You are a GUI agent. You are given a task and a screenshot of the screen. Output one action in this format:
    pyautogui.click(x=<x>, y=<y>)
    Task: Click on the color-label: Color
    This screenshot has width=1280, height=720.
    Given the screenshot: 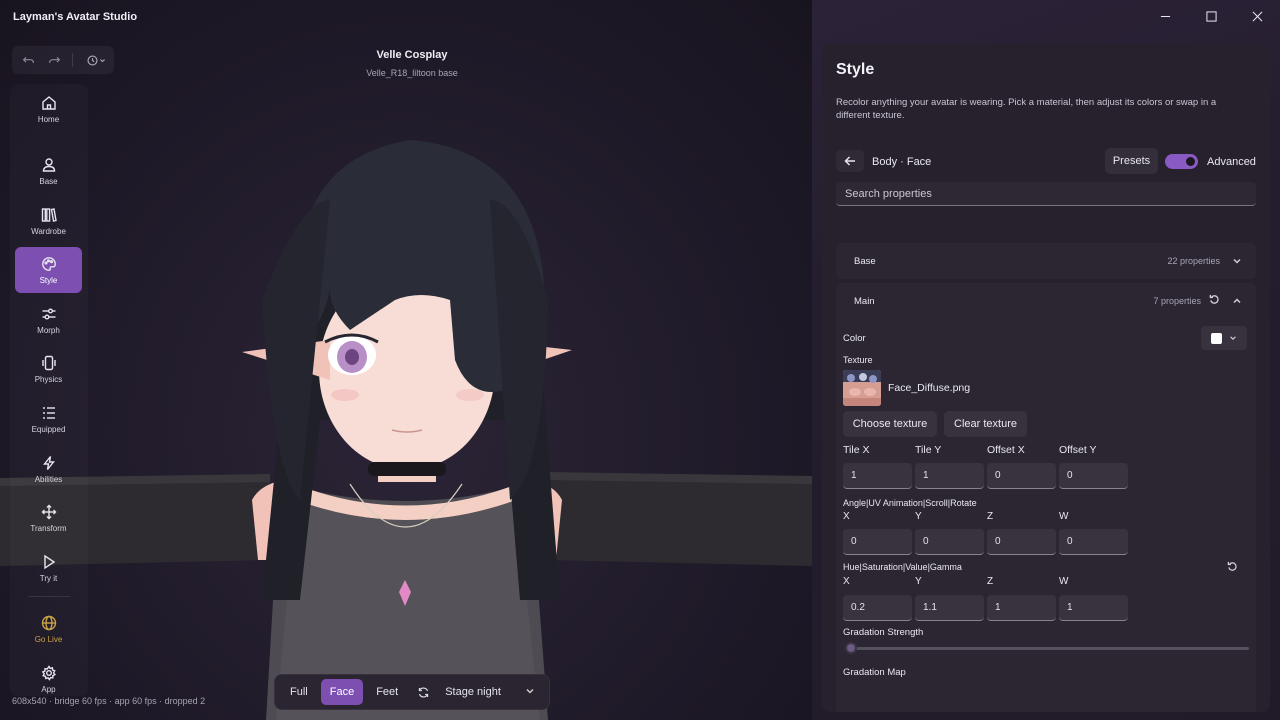 What is the action you would take?
    pyautogui.click(x=854, y=338)
    